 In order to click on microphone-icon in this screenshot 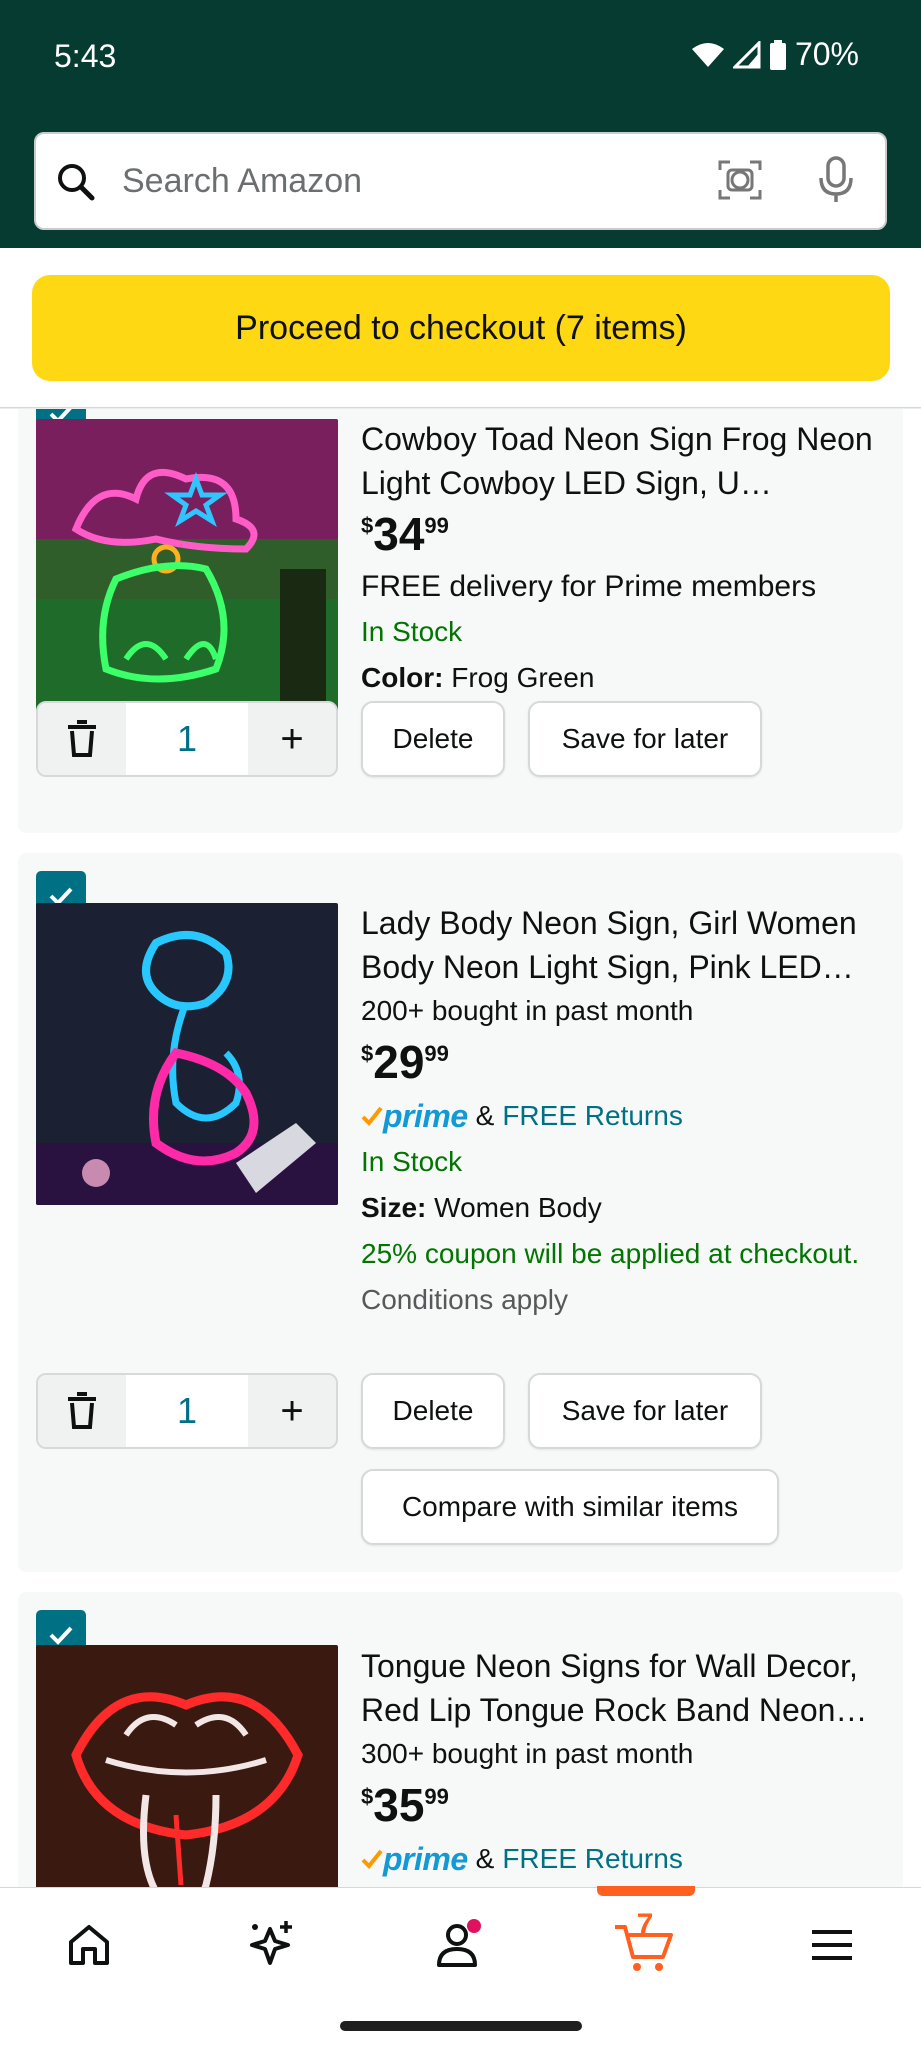, I will do `click(836, 180)`.